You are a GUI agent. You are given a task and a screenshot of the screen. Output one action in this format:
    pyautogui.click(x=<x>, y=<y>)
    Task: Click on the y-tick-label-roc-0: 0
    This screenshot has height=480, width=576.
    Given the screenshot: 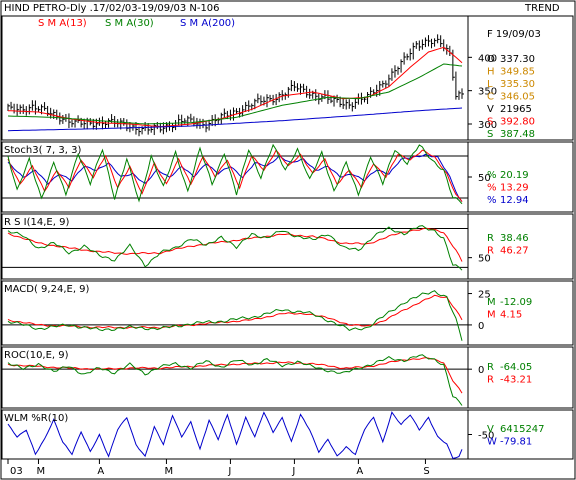 What is the action you would take?
    pyautogui.click(x=481, y=370)
    